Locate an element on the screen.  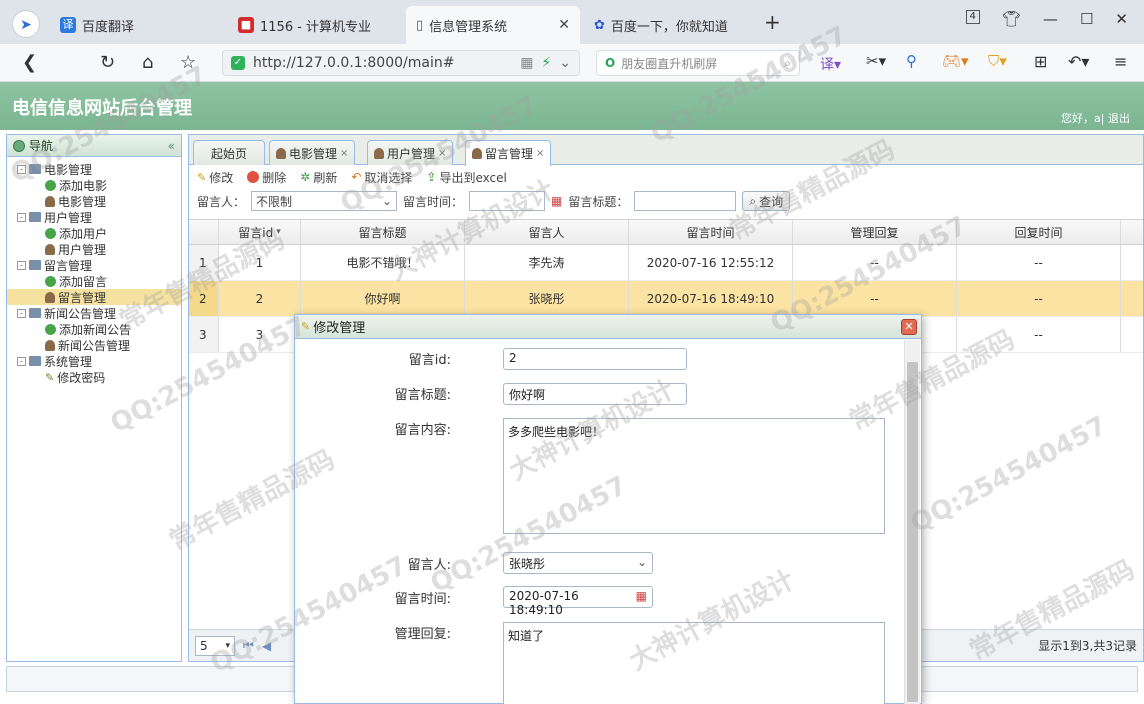
tab-message-manage: 留言管理 × is located at coordinates (508, 153).